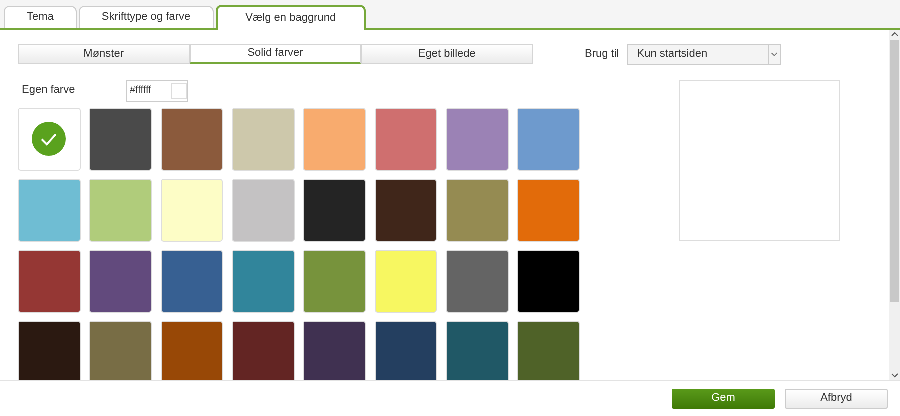 Image resolution: width=900 pixels, height=416 pixels. What do you see at coordinates (104, 54) in the screenshot?
I see `segment-tab: Mønster` at bounding box center [104, 54].